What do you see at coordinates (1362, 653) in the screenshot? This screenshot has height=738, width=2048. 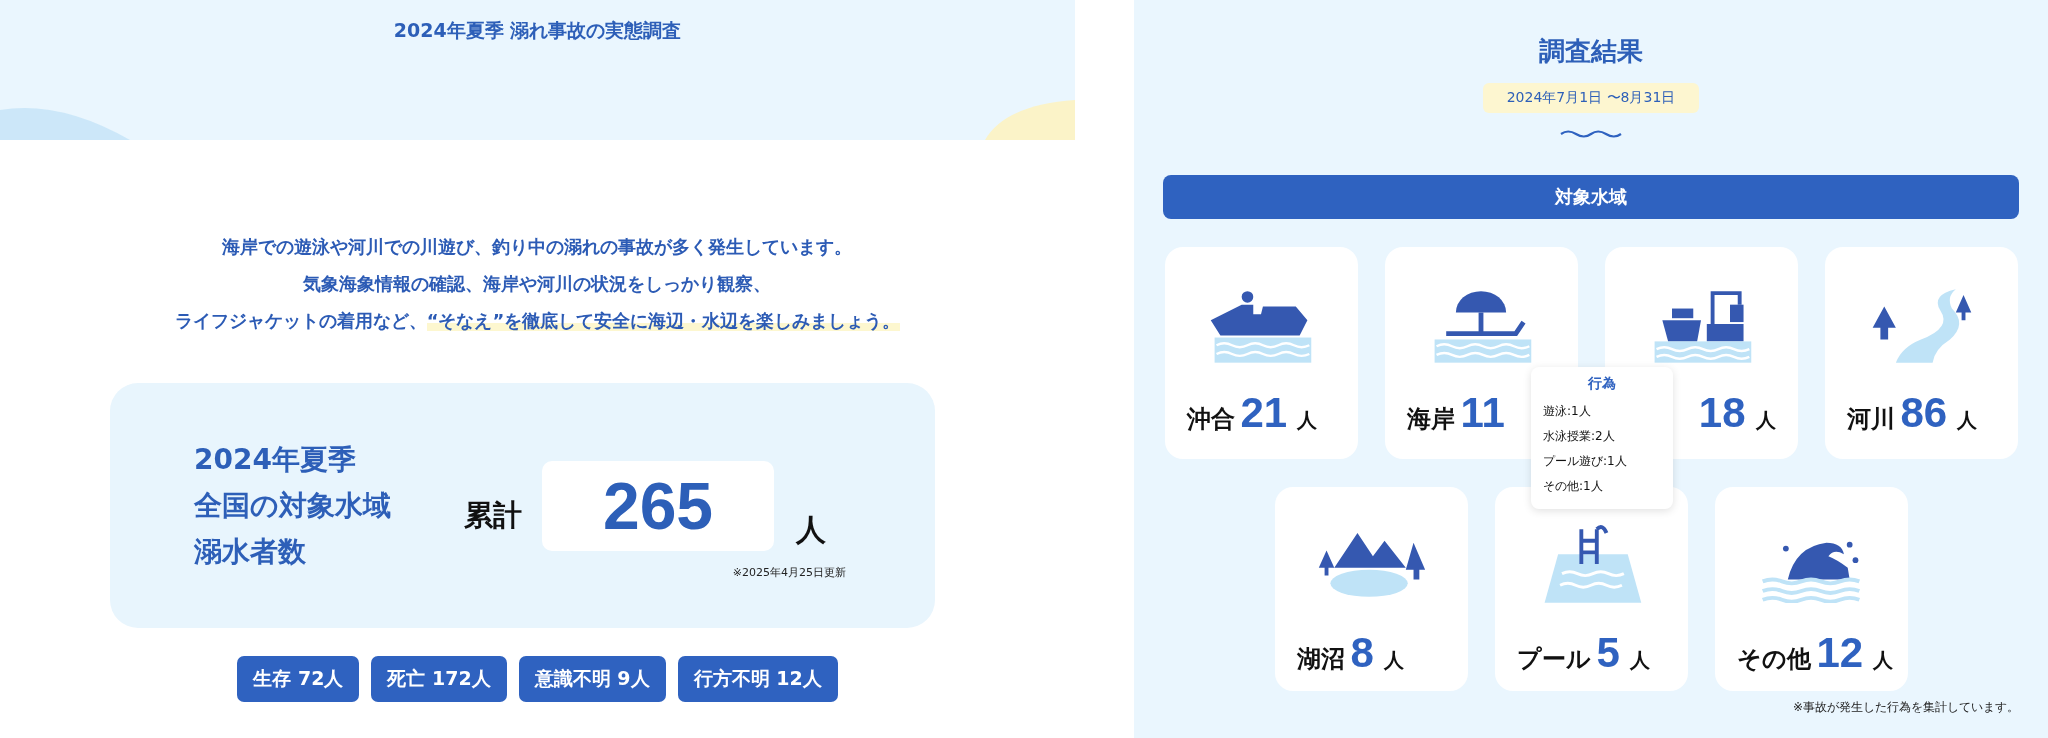 I see `area-count: 8` at bounding box center [1362, 653].